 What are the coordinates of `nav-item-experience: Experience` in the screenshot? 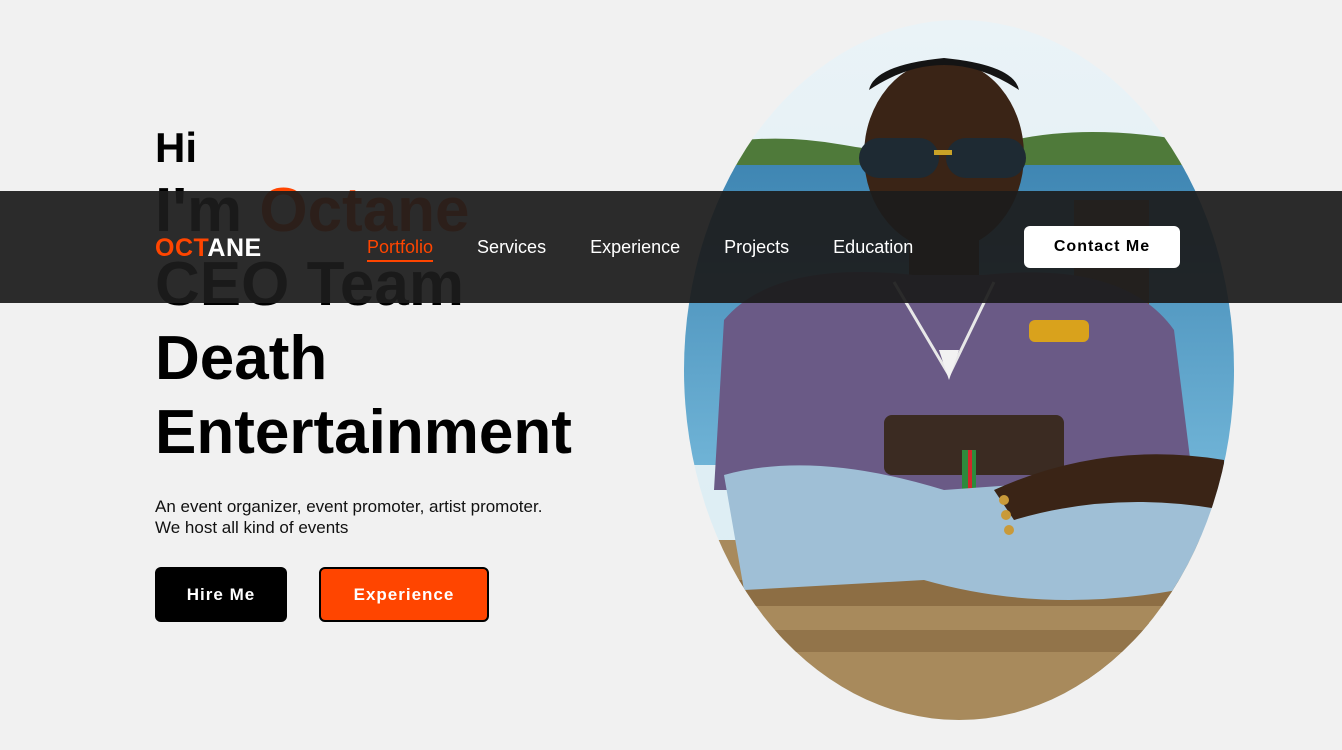 It's located at (635, 249).